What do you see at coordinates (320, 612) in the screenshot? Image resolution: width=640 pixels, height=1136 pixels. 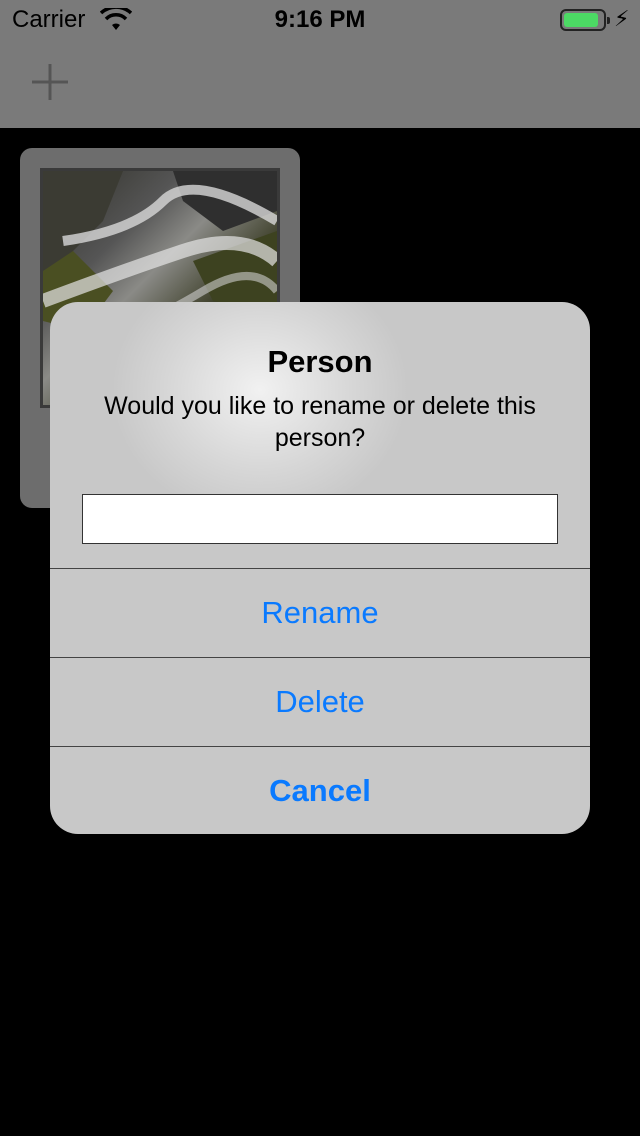 I see `rename-button: Rename` at bounding box center [320, 612].